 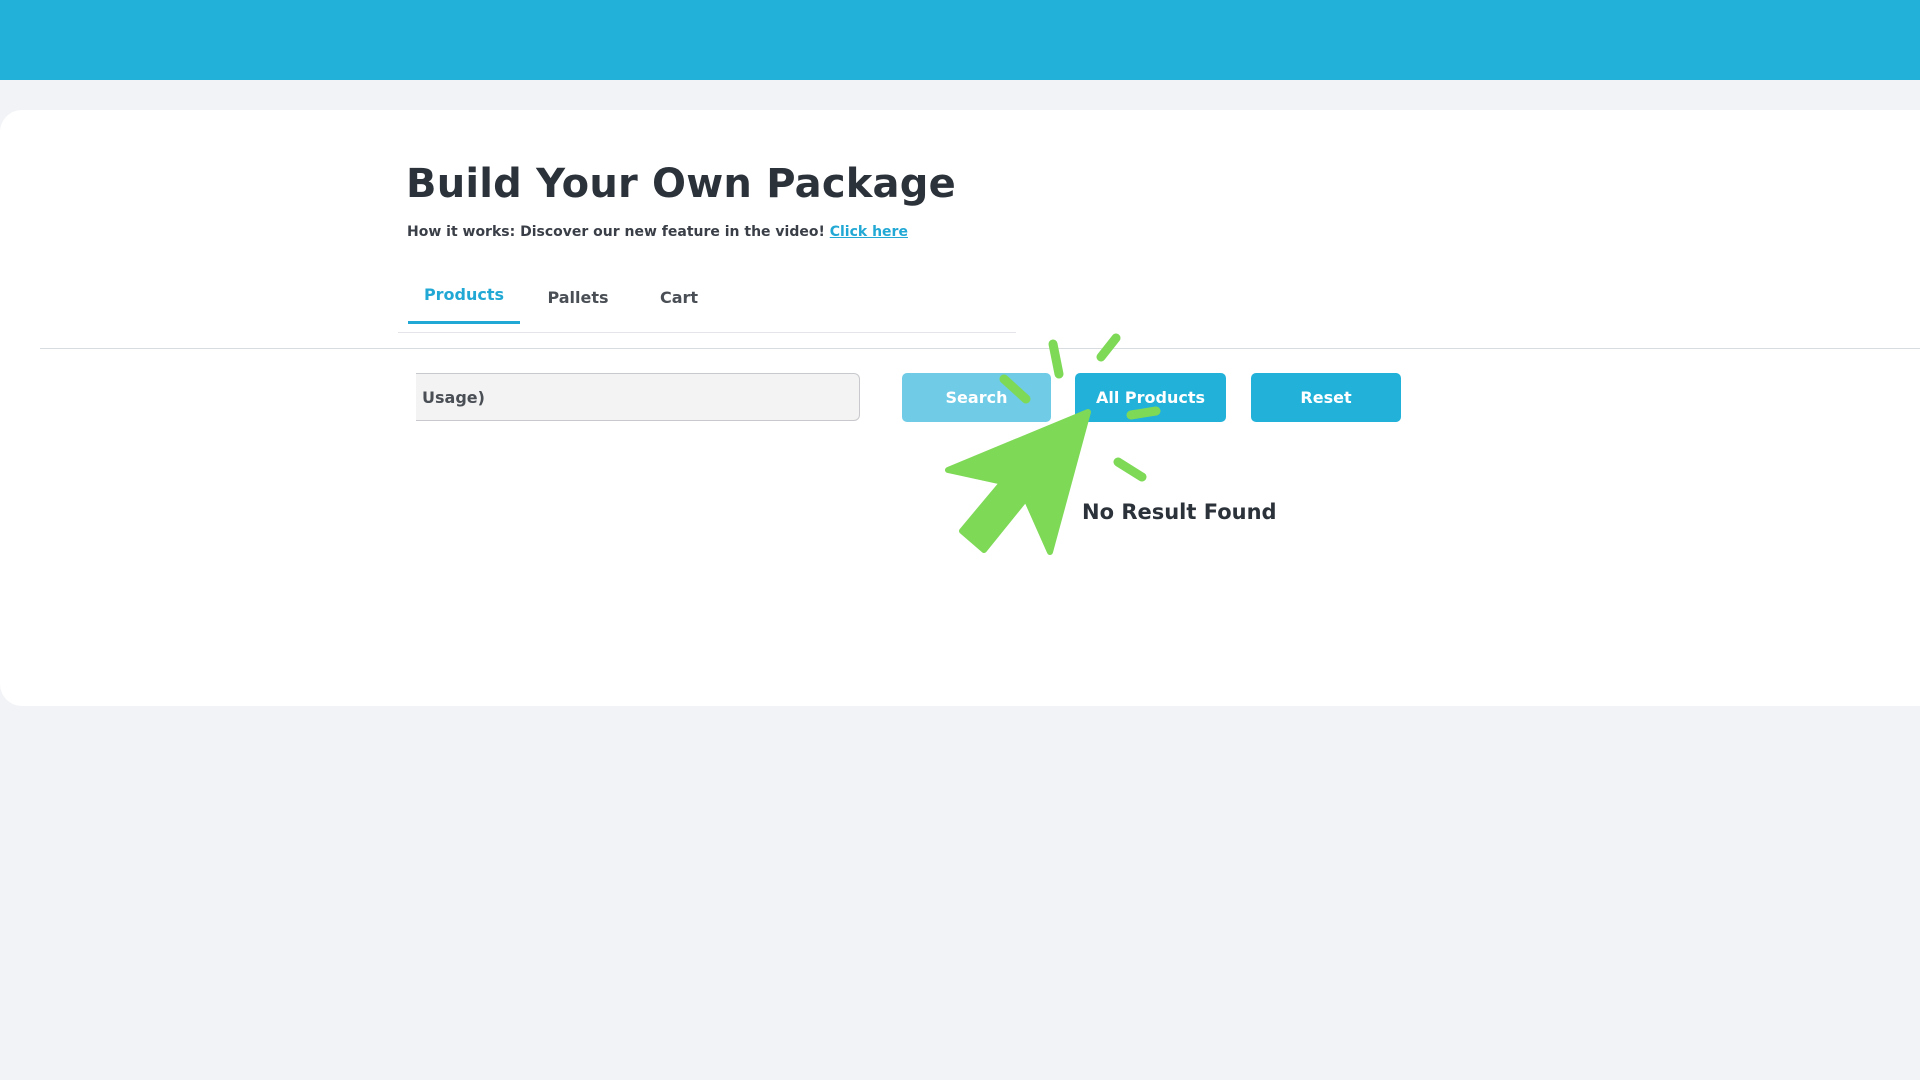 I want to click on tab-pallets: Pallets, so click(x=578, y=297).